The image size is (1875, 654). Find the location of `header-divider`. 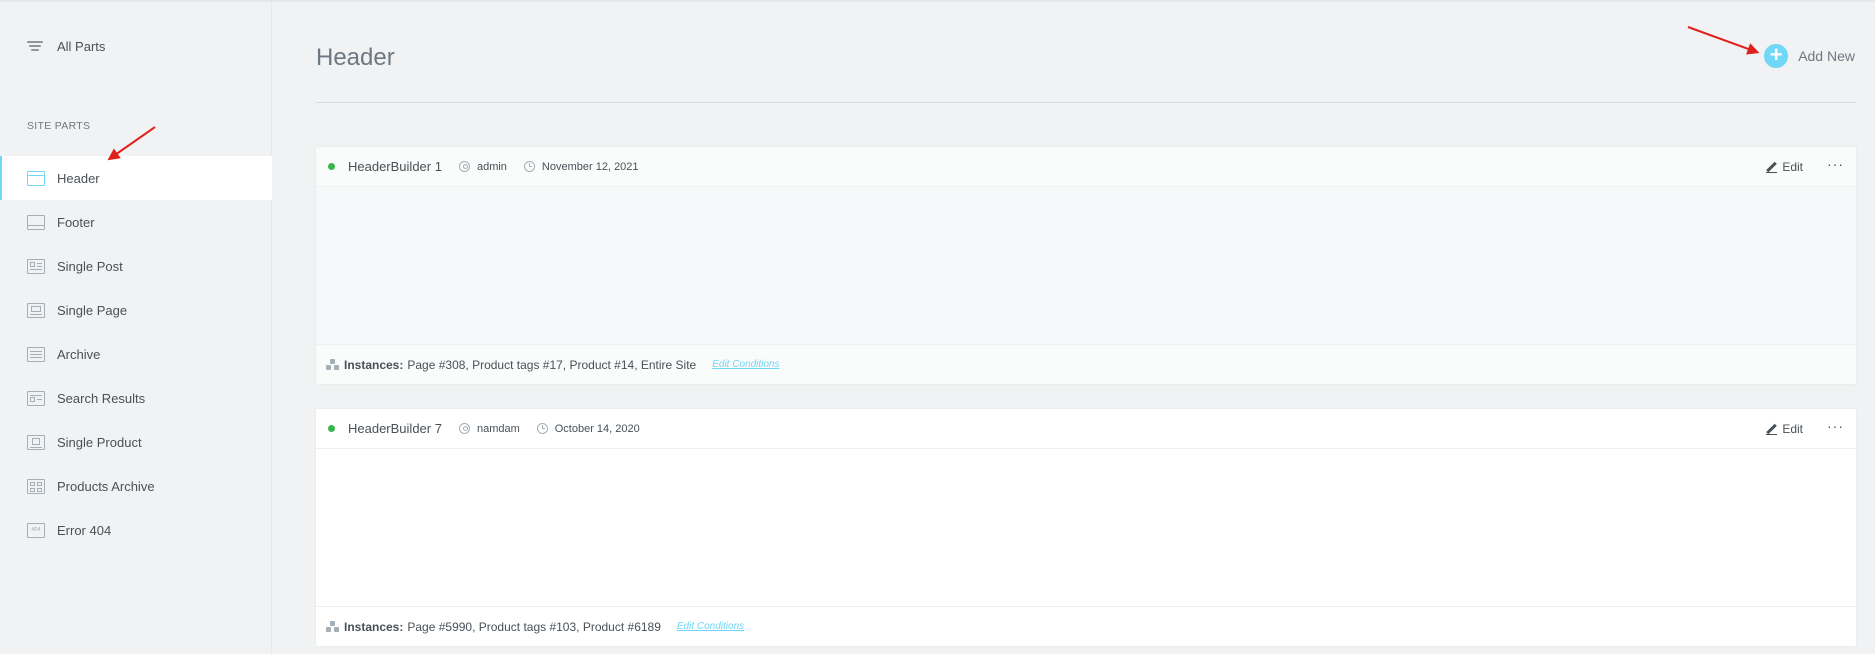

header-divider is located at coordinates (1086, 102).